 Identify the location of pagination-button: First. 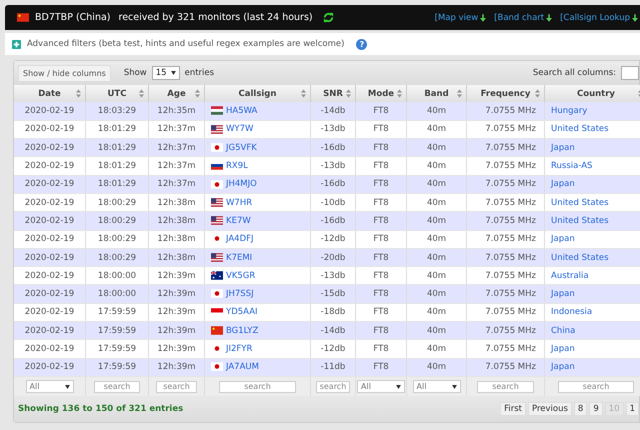
(513, 409).